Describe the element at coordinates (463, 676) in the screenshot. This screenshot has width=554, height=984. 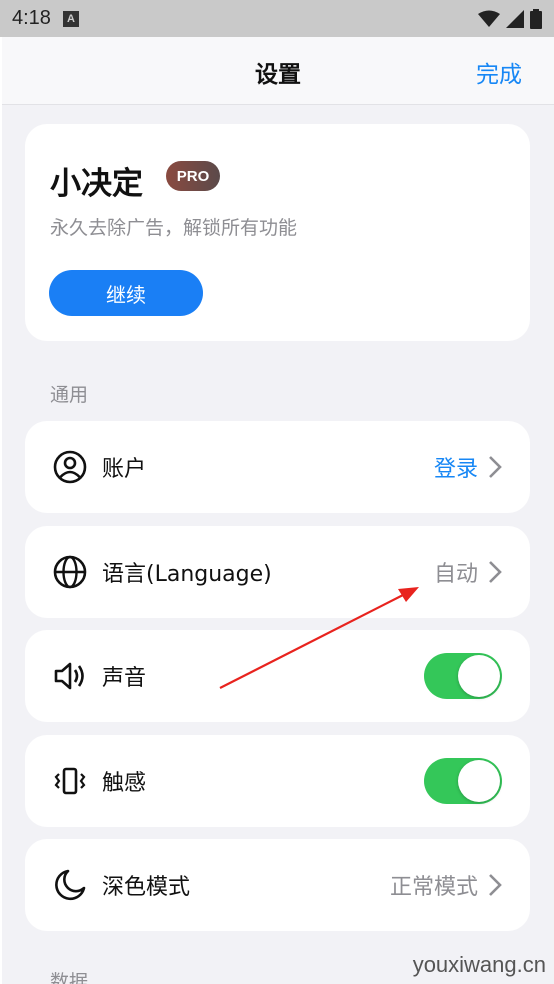
I see `sound-toggle` at that location.